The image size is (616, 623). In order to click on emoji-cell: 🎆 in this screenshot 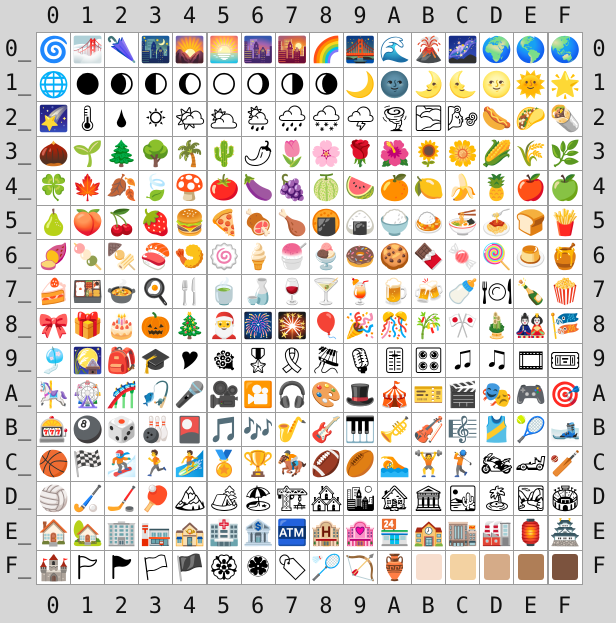, I will do `click(258, 326)`.